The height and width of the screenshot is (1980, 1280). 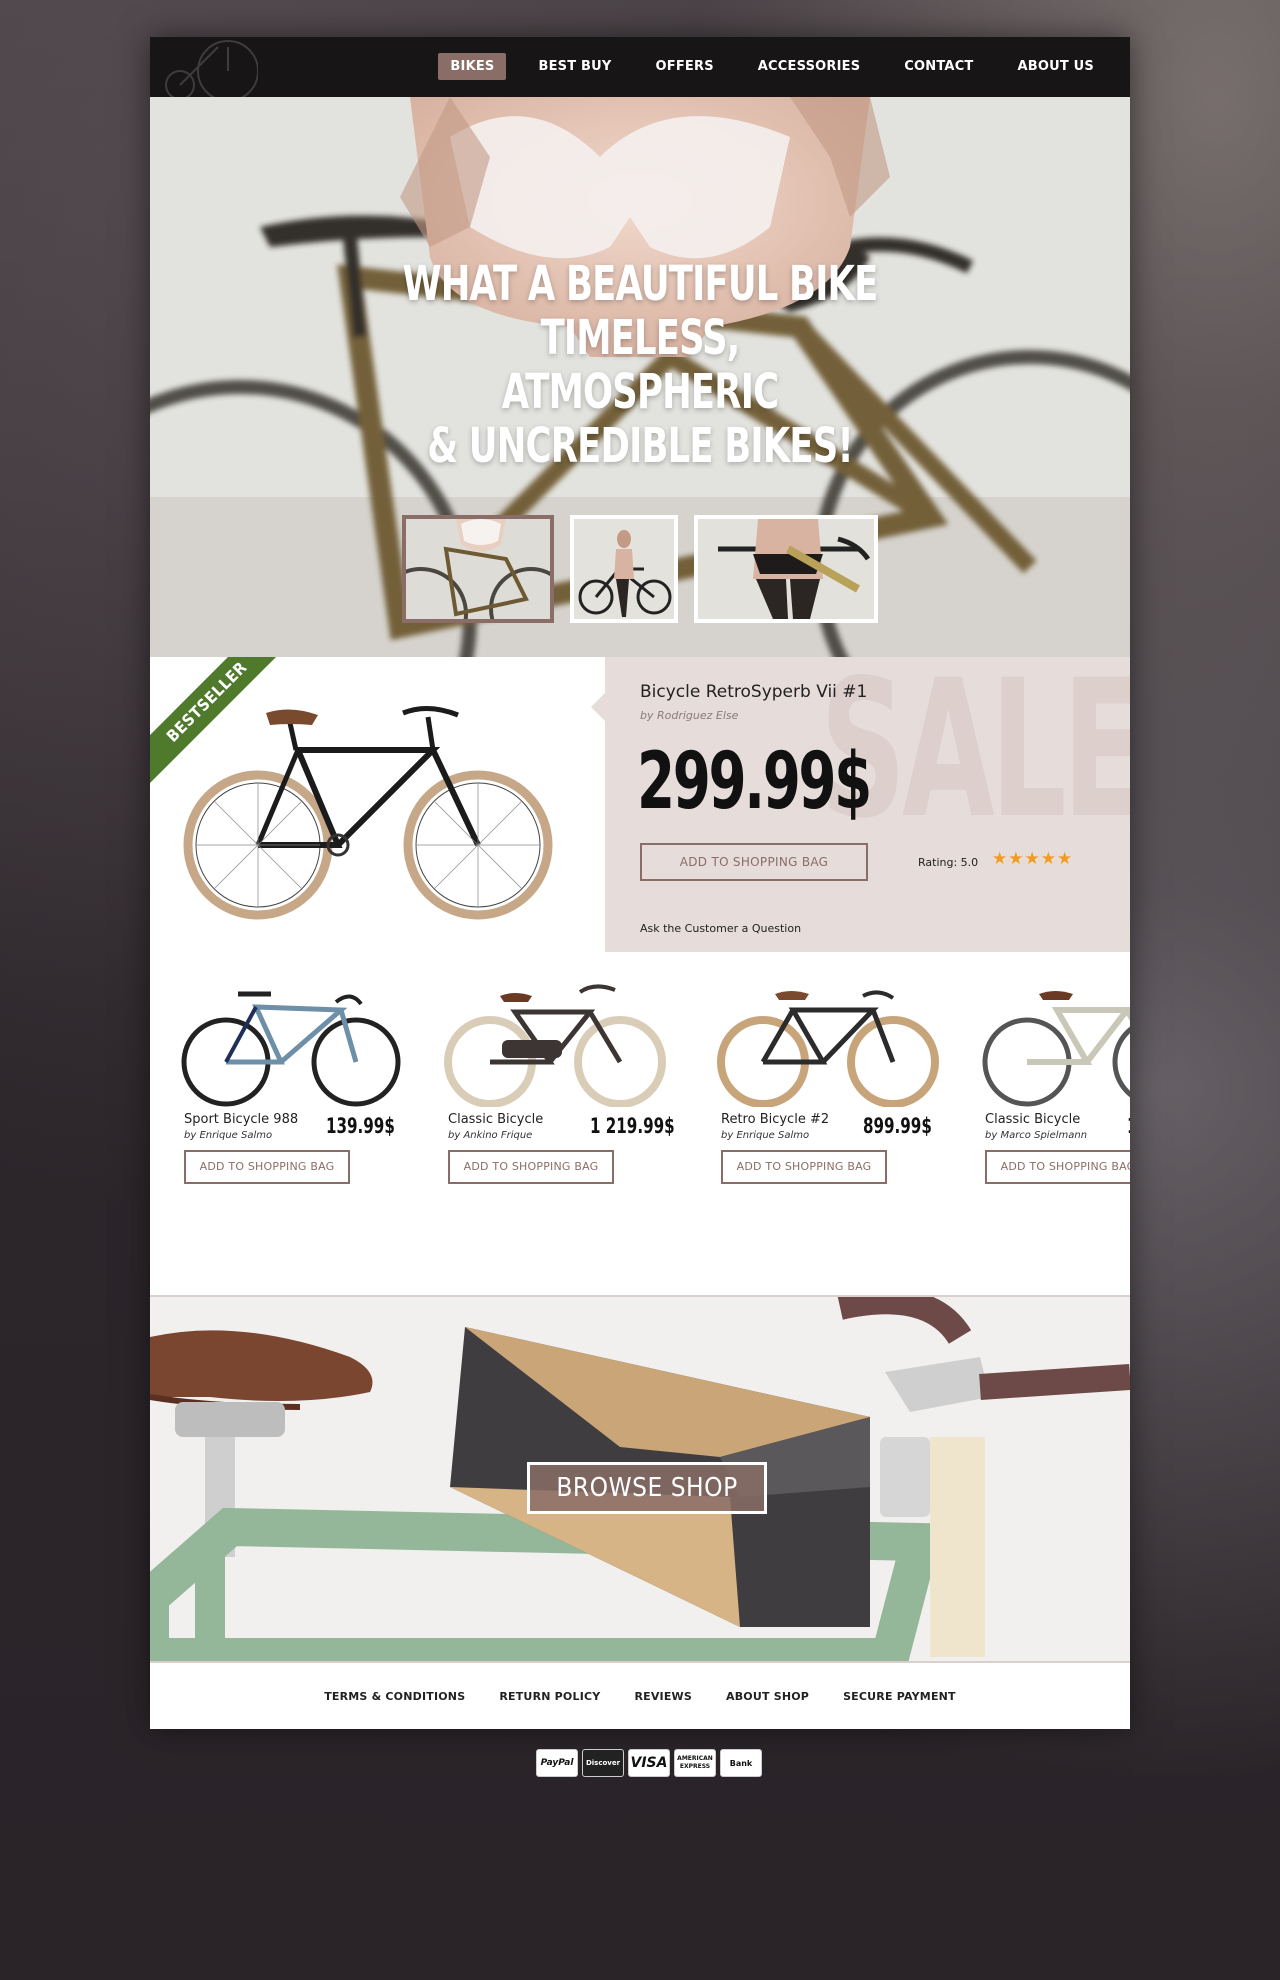 What do you see at coordinates (767, 1696) in the screenshot?
I see `footer-link-about-shop: ABOUT SHOP` at bounding box center [767, 1696].